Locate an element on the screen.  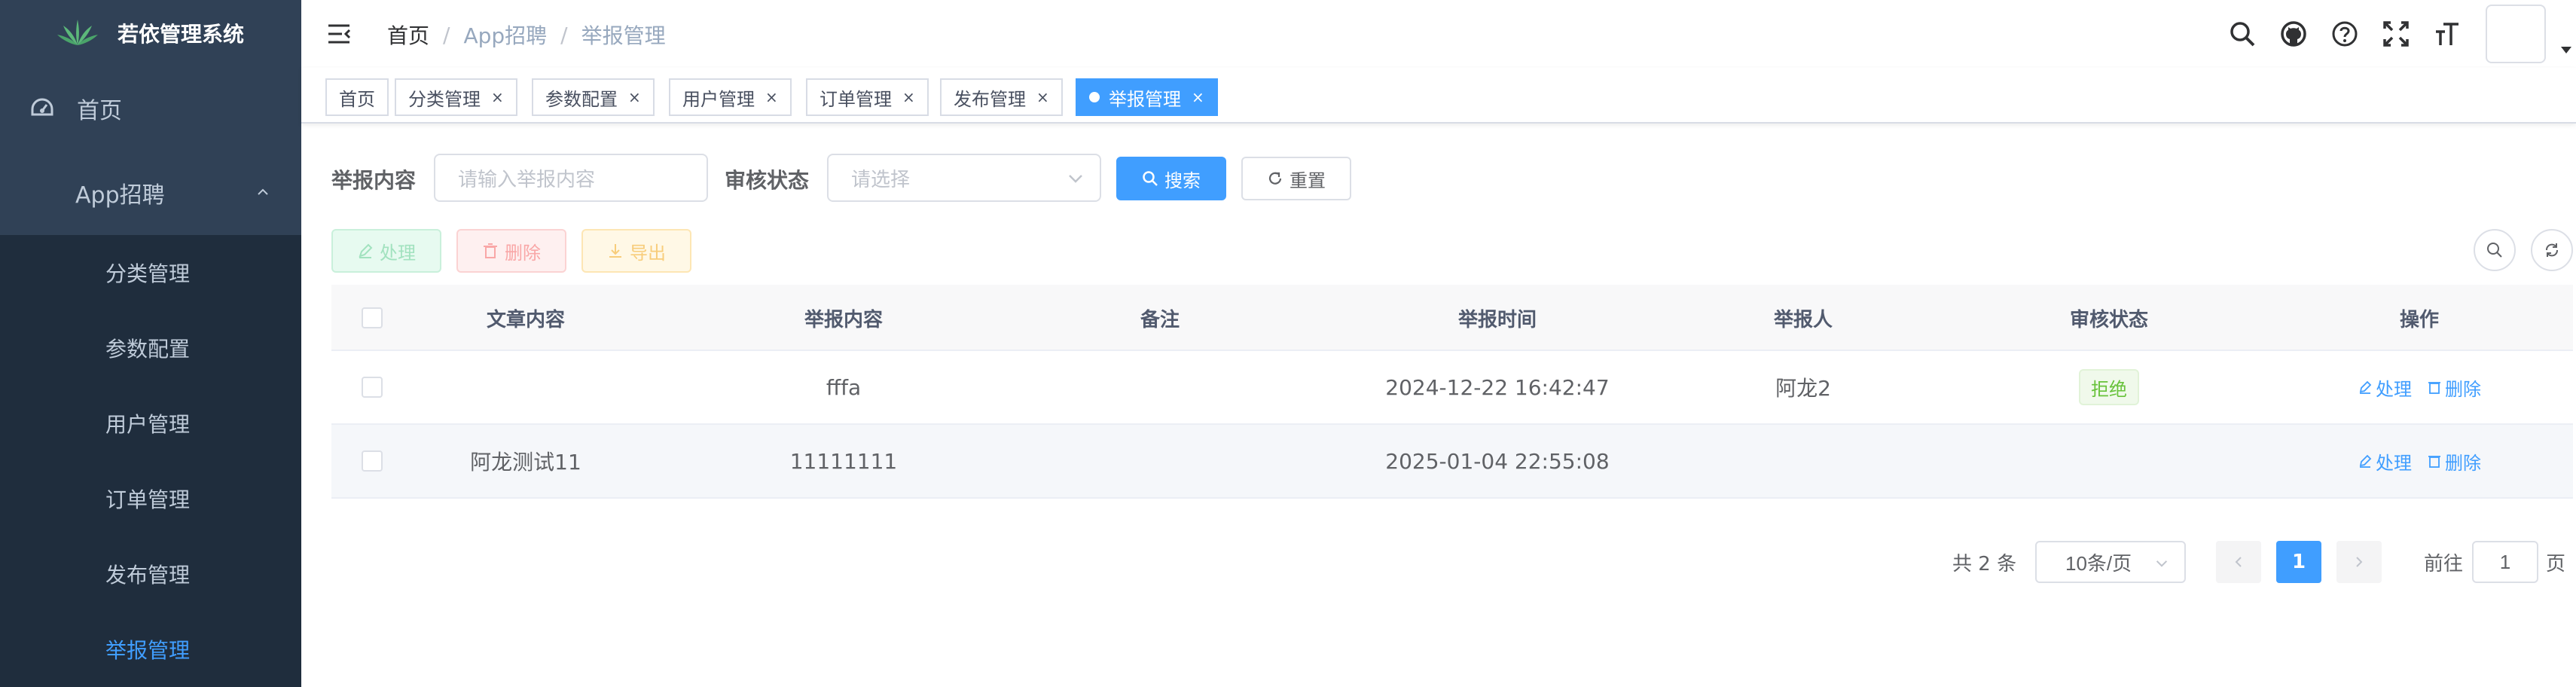
handle-button: 处理 is located at coordinates (386, 251).